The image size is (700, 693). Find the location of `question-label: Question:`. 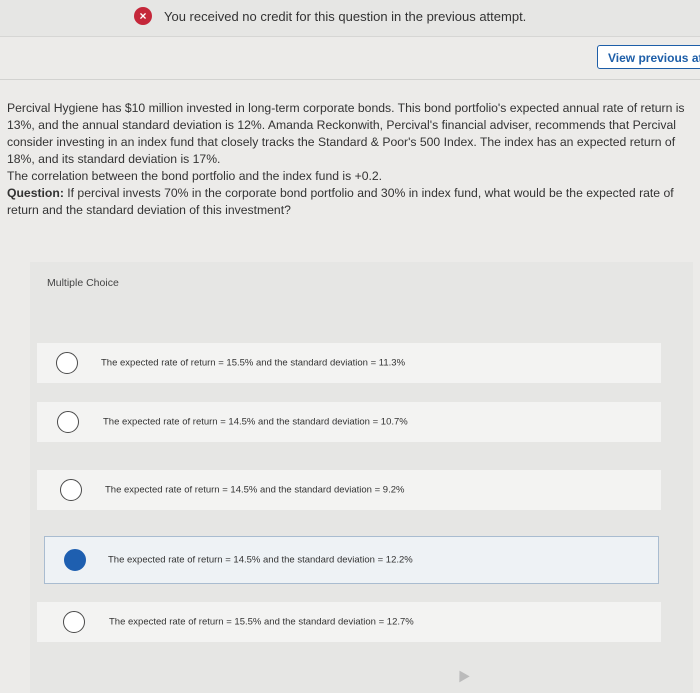

question-label: Question: is located at coordinates (35, 193).